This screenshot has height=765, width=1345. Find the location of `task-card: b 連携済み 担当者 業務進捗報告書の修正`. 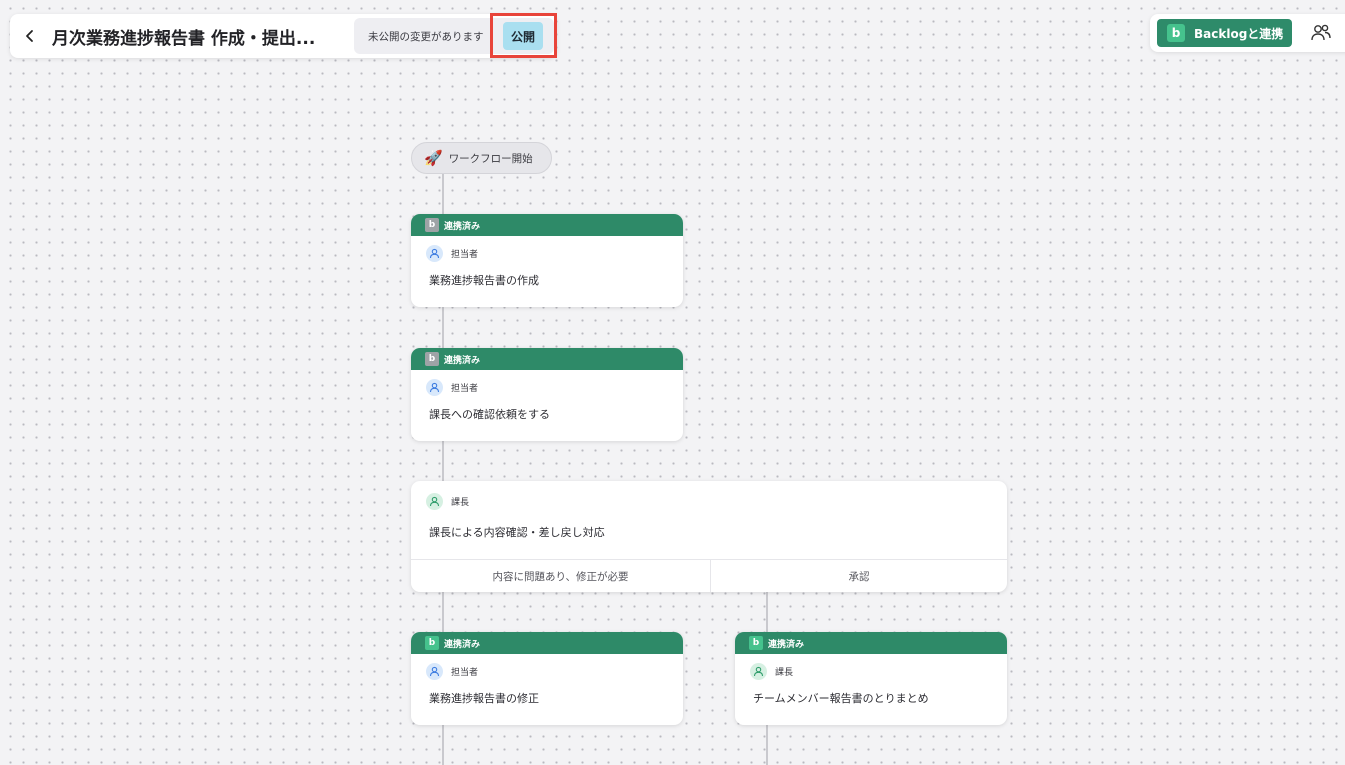

task-card: b 連携済み 担当者 業務進捗報告書の修正 is located at coordinates (547, 678).